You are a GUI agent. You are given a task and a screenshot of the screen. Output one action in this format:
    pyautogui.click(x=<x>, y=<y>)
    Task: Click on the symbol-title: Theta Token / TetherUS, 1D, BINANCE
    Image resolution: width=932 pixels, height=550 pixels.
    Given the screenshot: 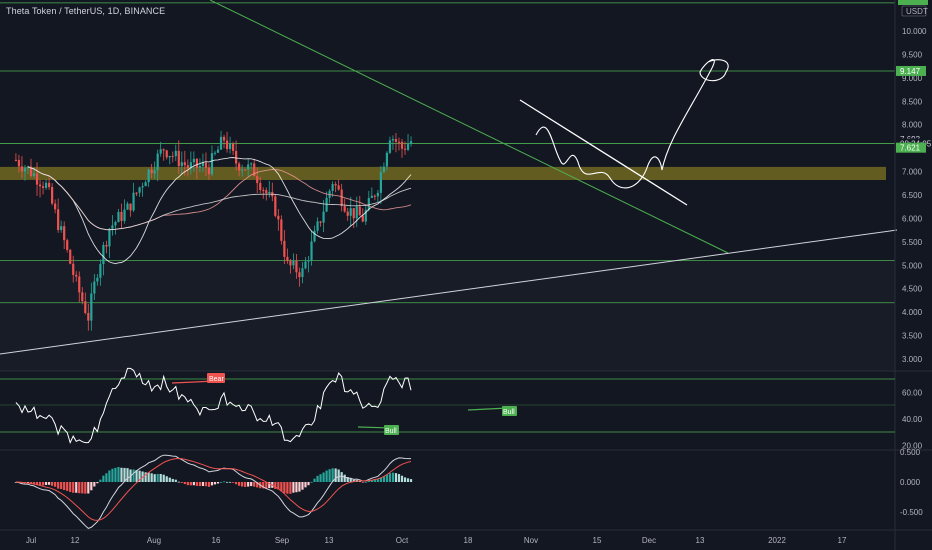 What is the action you would take?
    pyautogui.click(x=85, y=11)
    